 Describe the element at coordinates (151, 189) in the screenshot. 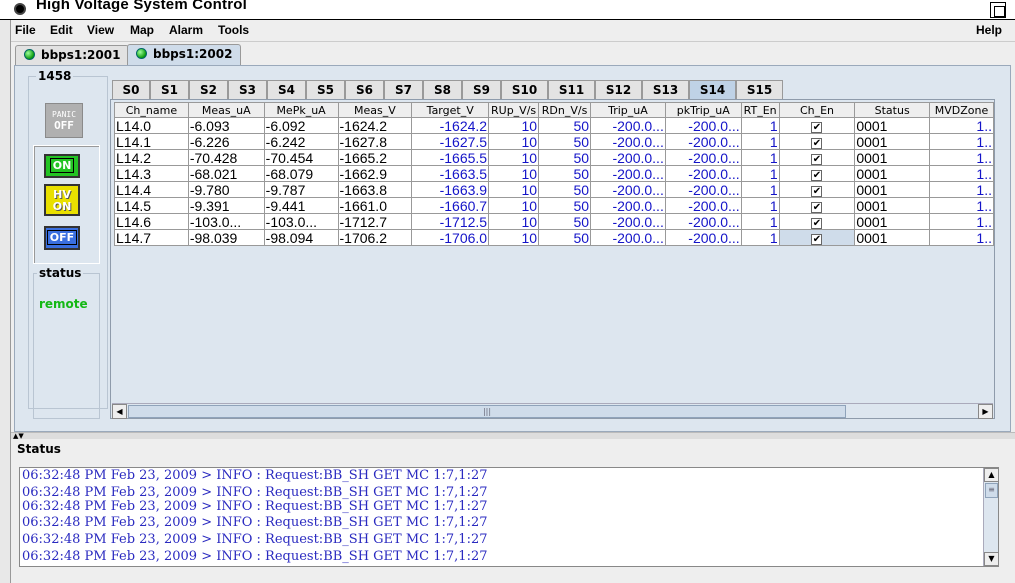

I see `table-cell: L14.4` at that location.